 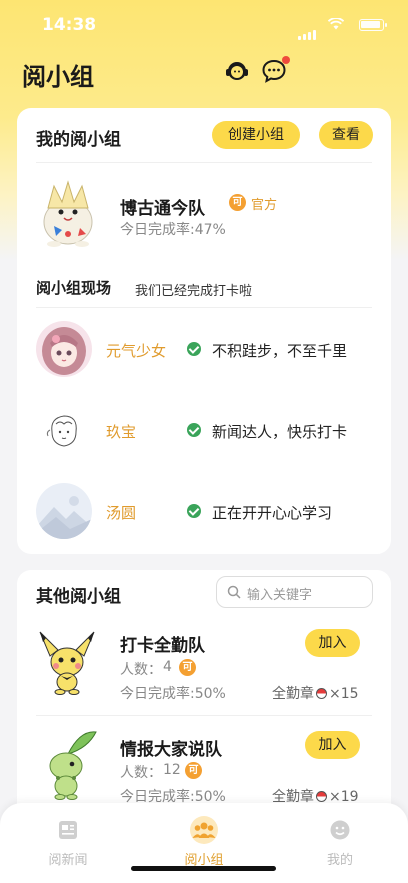 I want to click on official-tag: 官方, so click(x=264, y=205).